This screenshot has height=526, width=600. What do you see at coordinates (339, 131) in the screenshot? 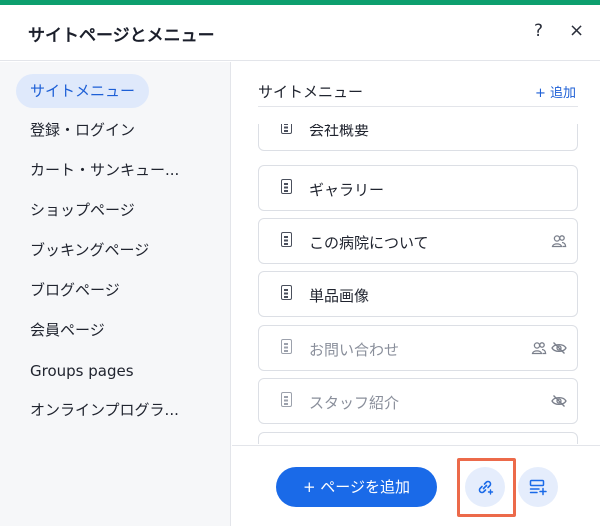
I see `page-label: 会社概要` at bounding box center [339, 131].